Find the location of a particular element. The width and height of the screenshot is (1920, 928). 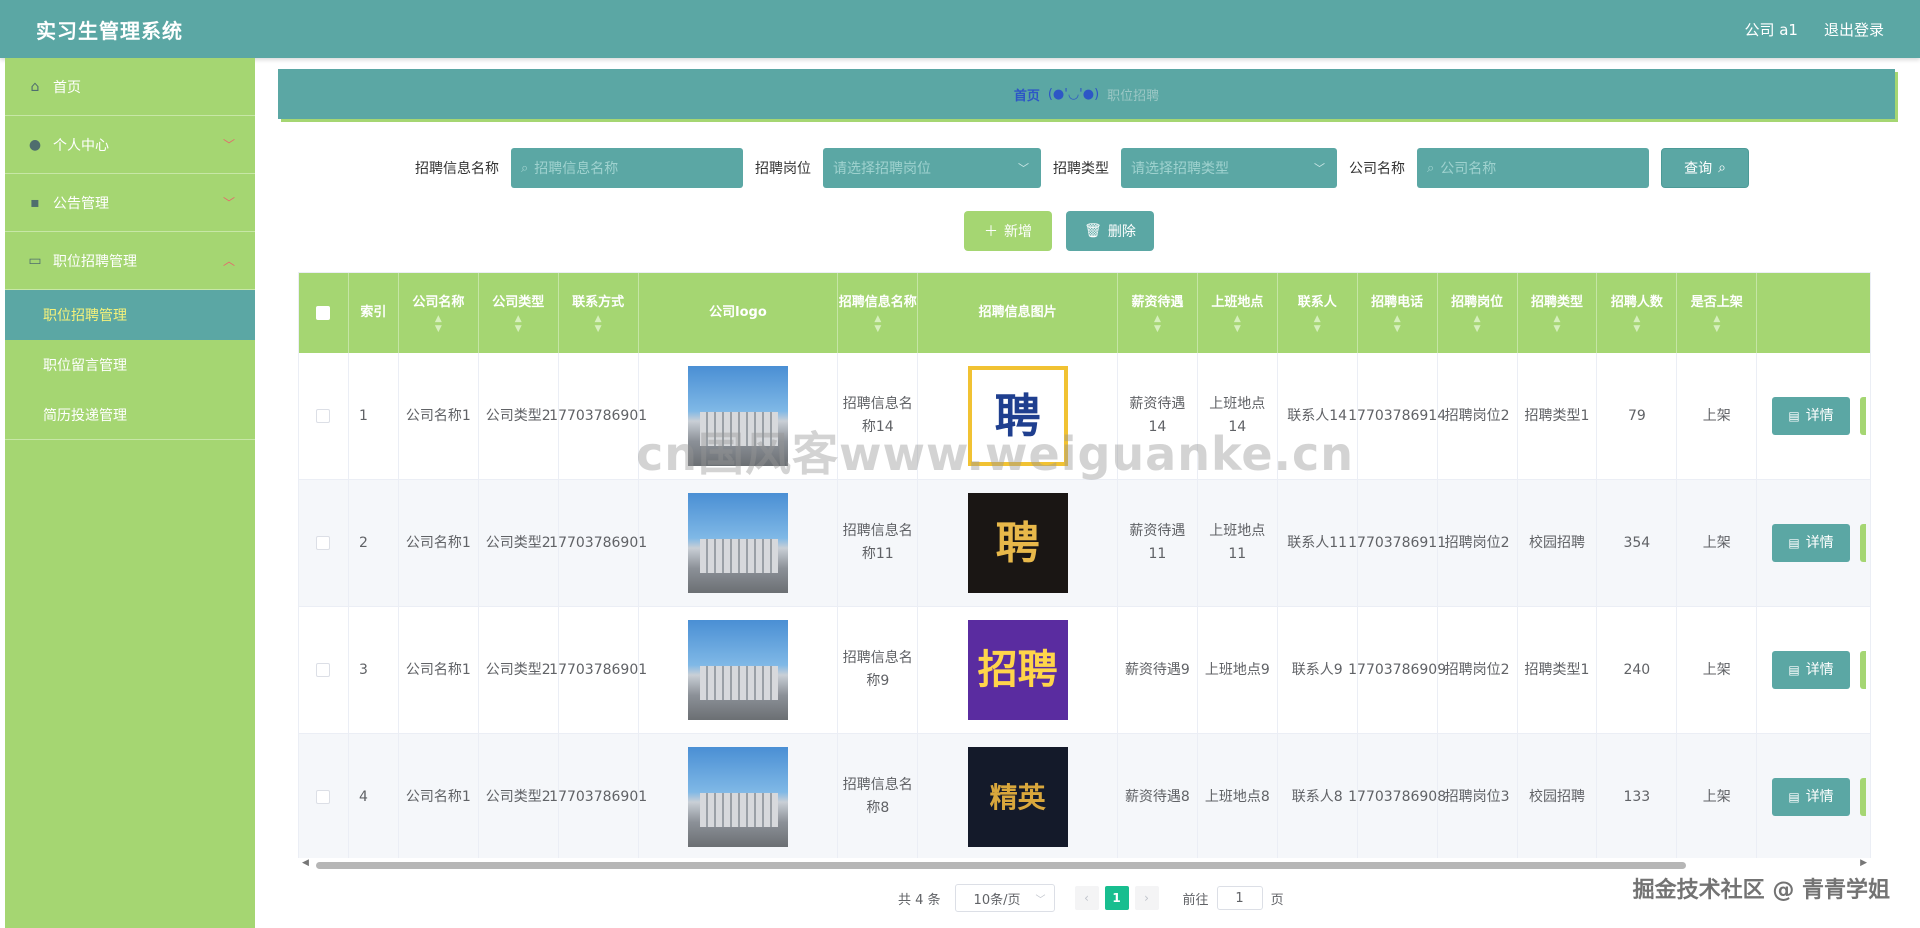

cell-location: 上班地点9 is located at coordinates (1238, 670).